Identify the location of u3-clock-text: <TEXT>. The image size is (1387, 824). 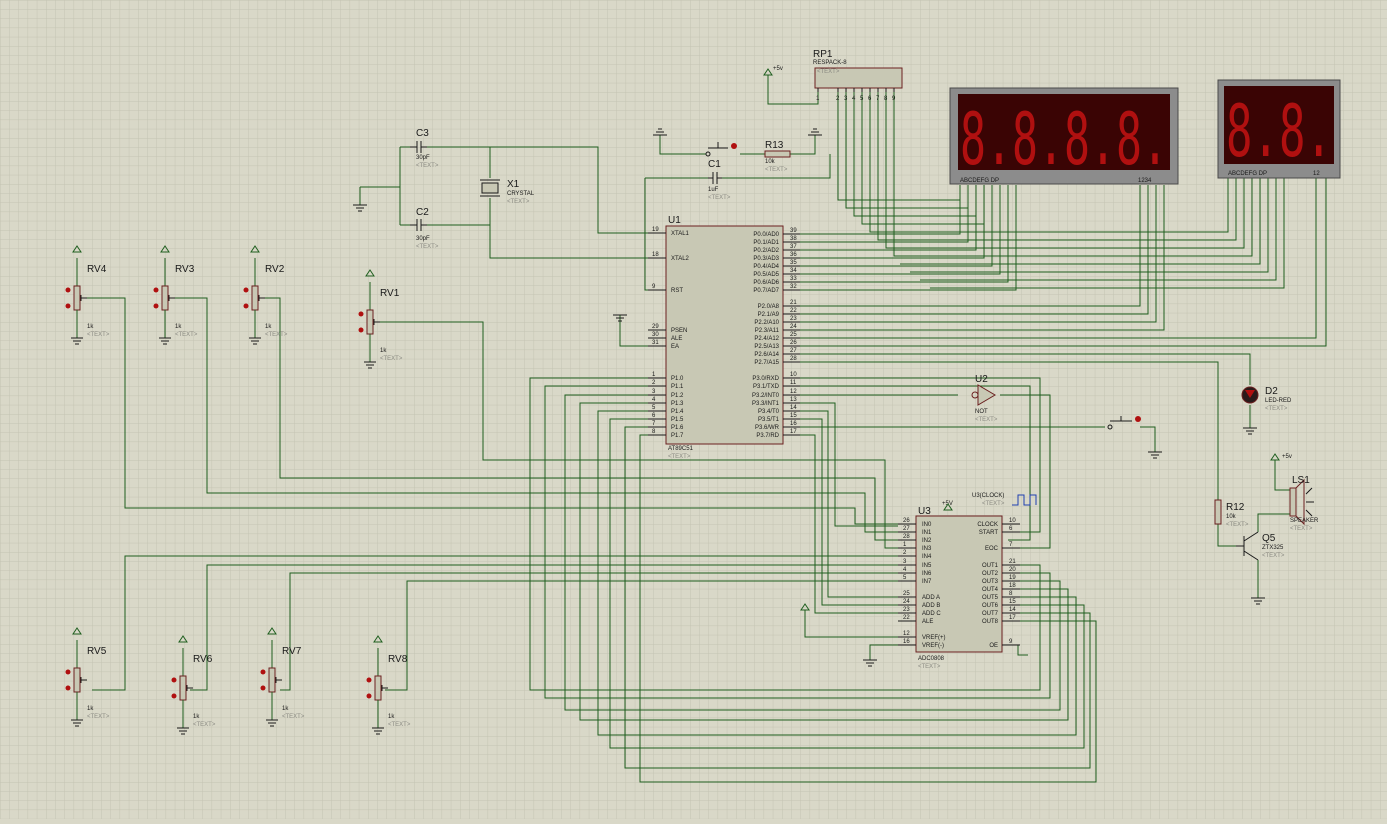
(993, 504).